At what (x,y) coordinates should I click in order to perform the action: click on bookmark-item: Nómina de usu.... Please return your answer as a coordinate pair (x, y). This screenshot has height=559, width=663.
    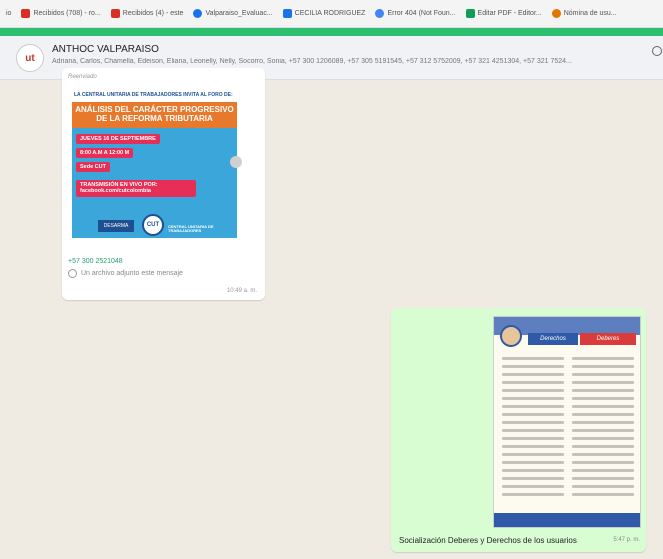
    Looking at the image, I should click on (584, 13).